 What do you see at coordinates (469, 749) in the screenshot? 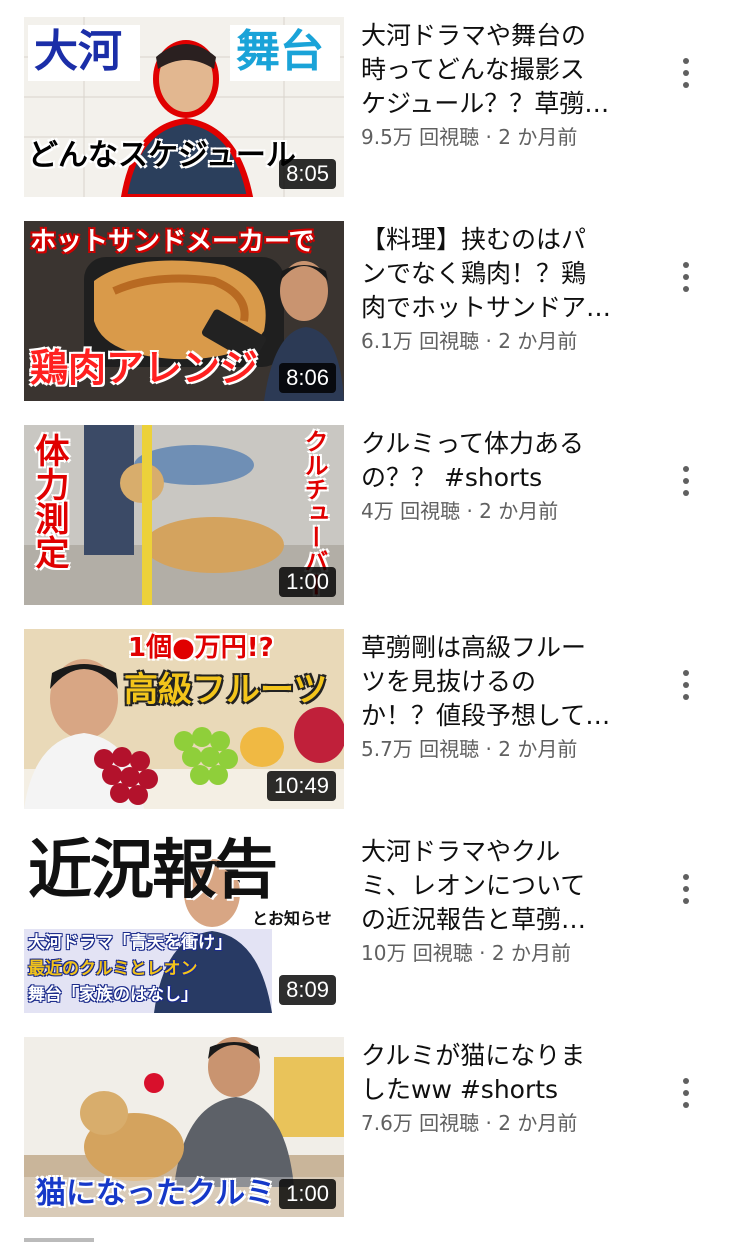
I see `video-meta: 5.7万 回視聴 · 2 か月前` at bounding box center [469, 749].